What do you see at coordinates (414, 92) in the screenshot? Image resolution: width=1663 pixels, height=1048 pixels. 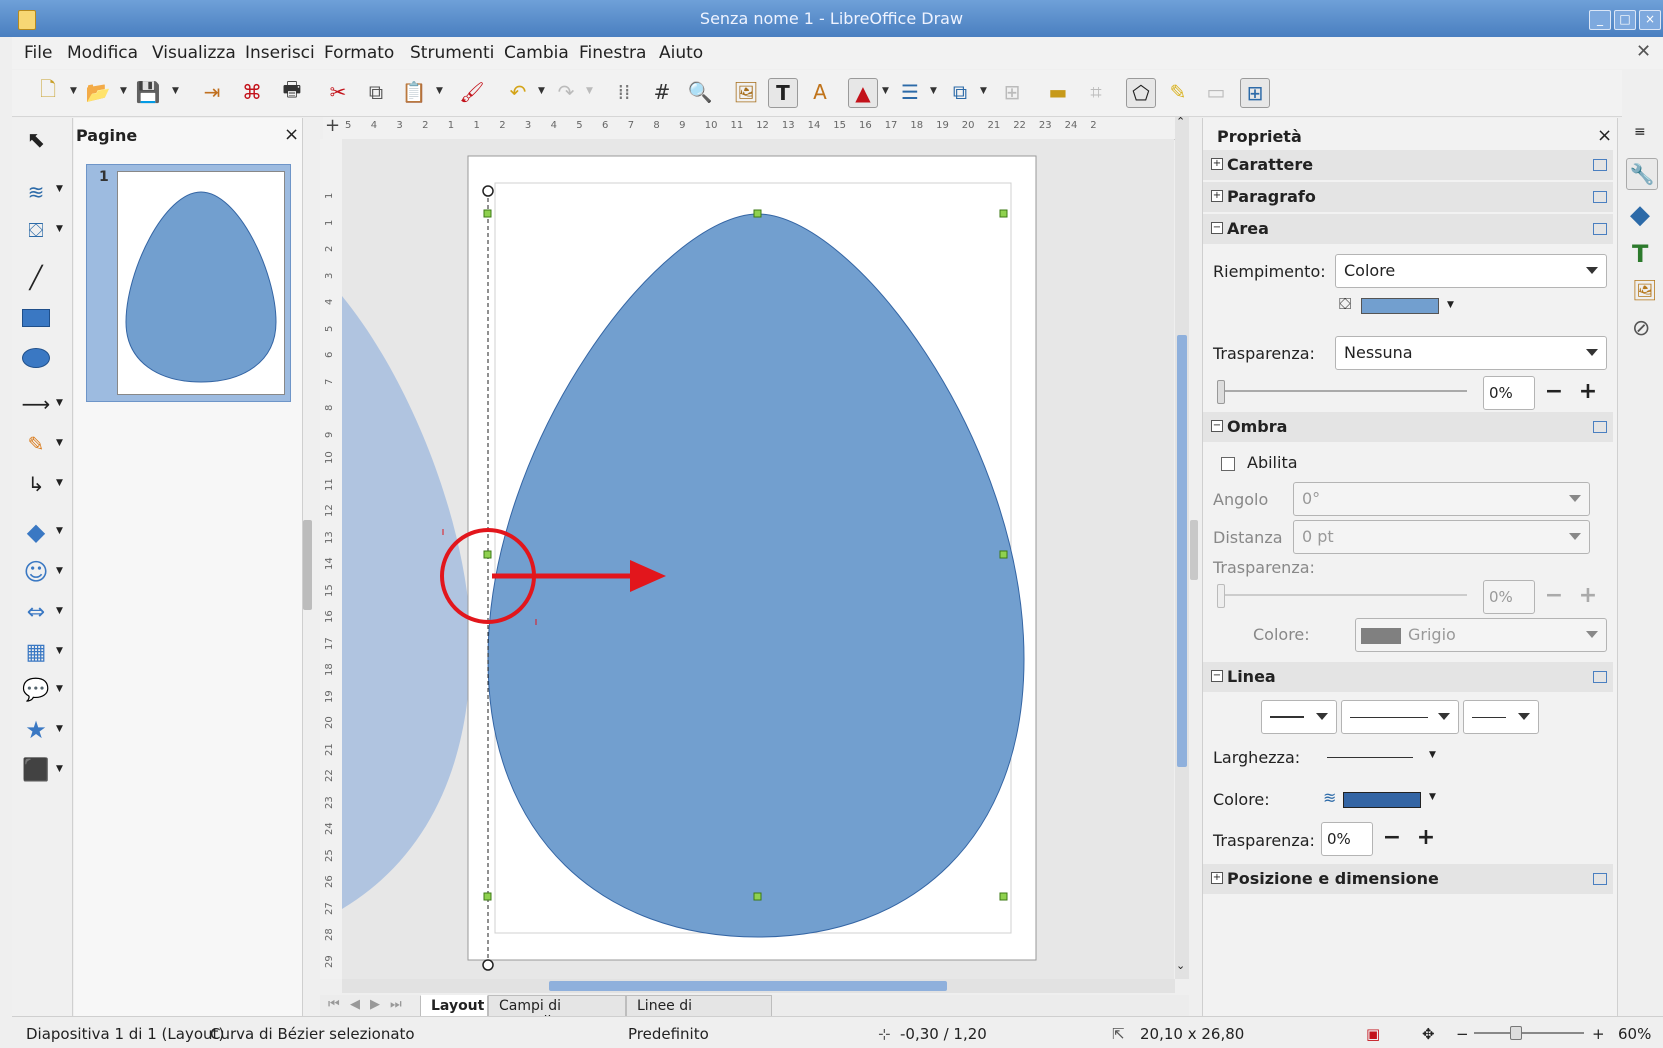 I see `paste-icon: 📋` at bounding box center [414, 92].